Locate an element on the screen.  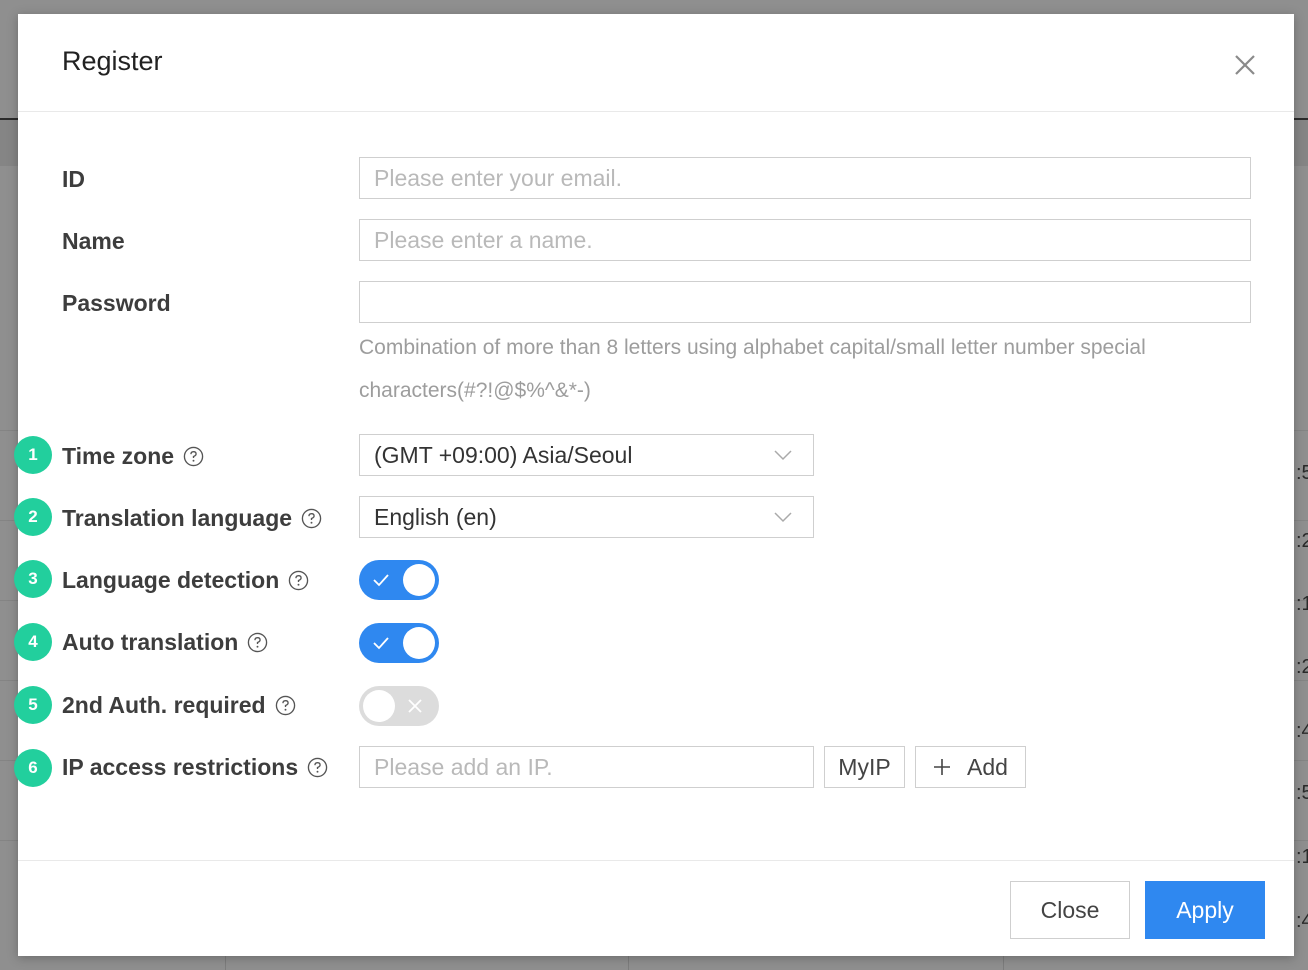
add-ip-button: Add is located at coordinates (970, 767).